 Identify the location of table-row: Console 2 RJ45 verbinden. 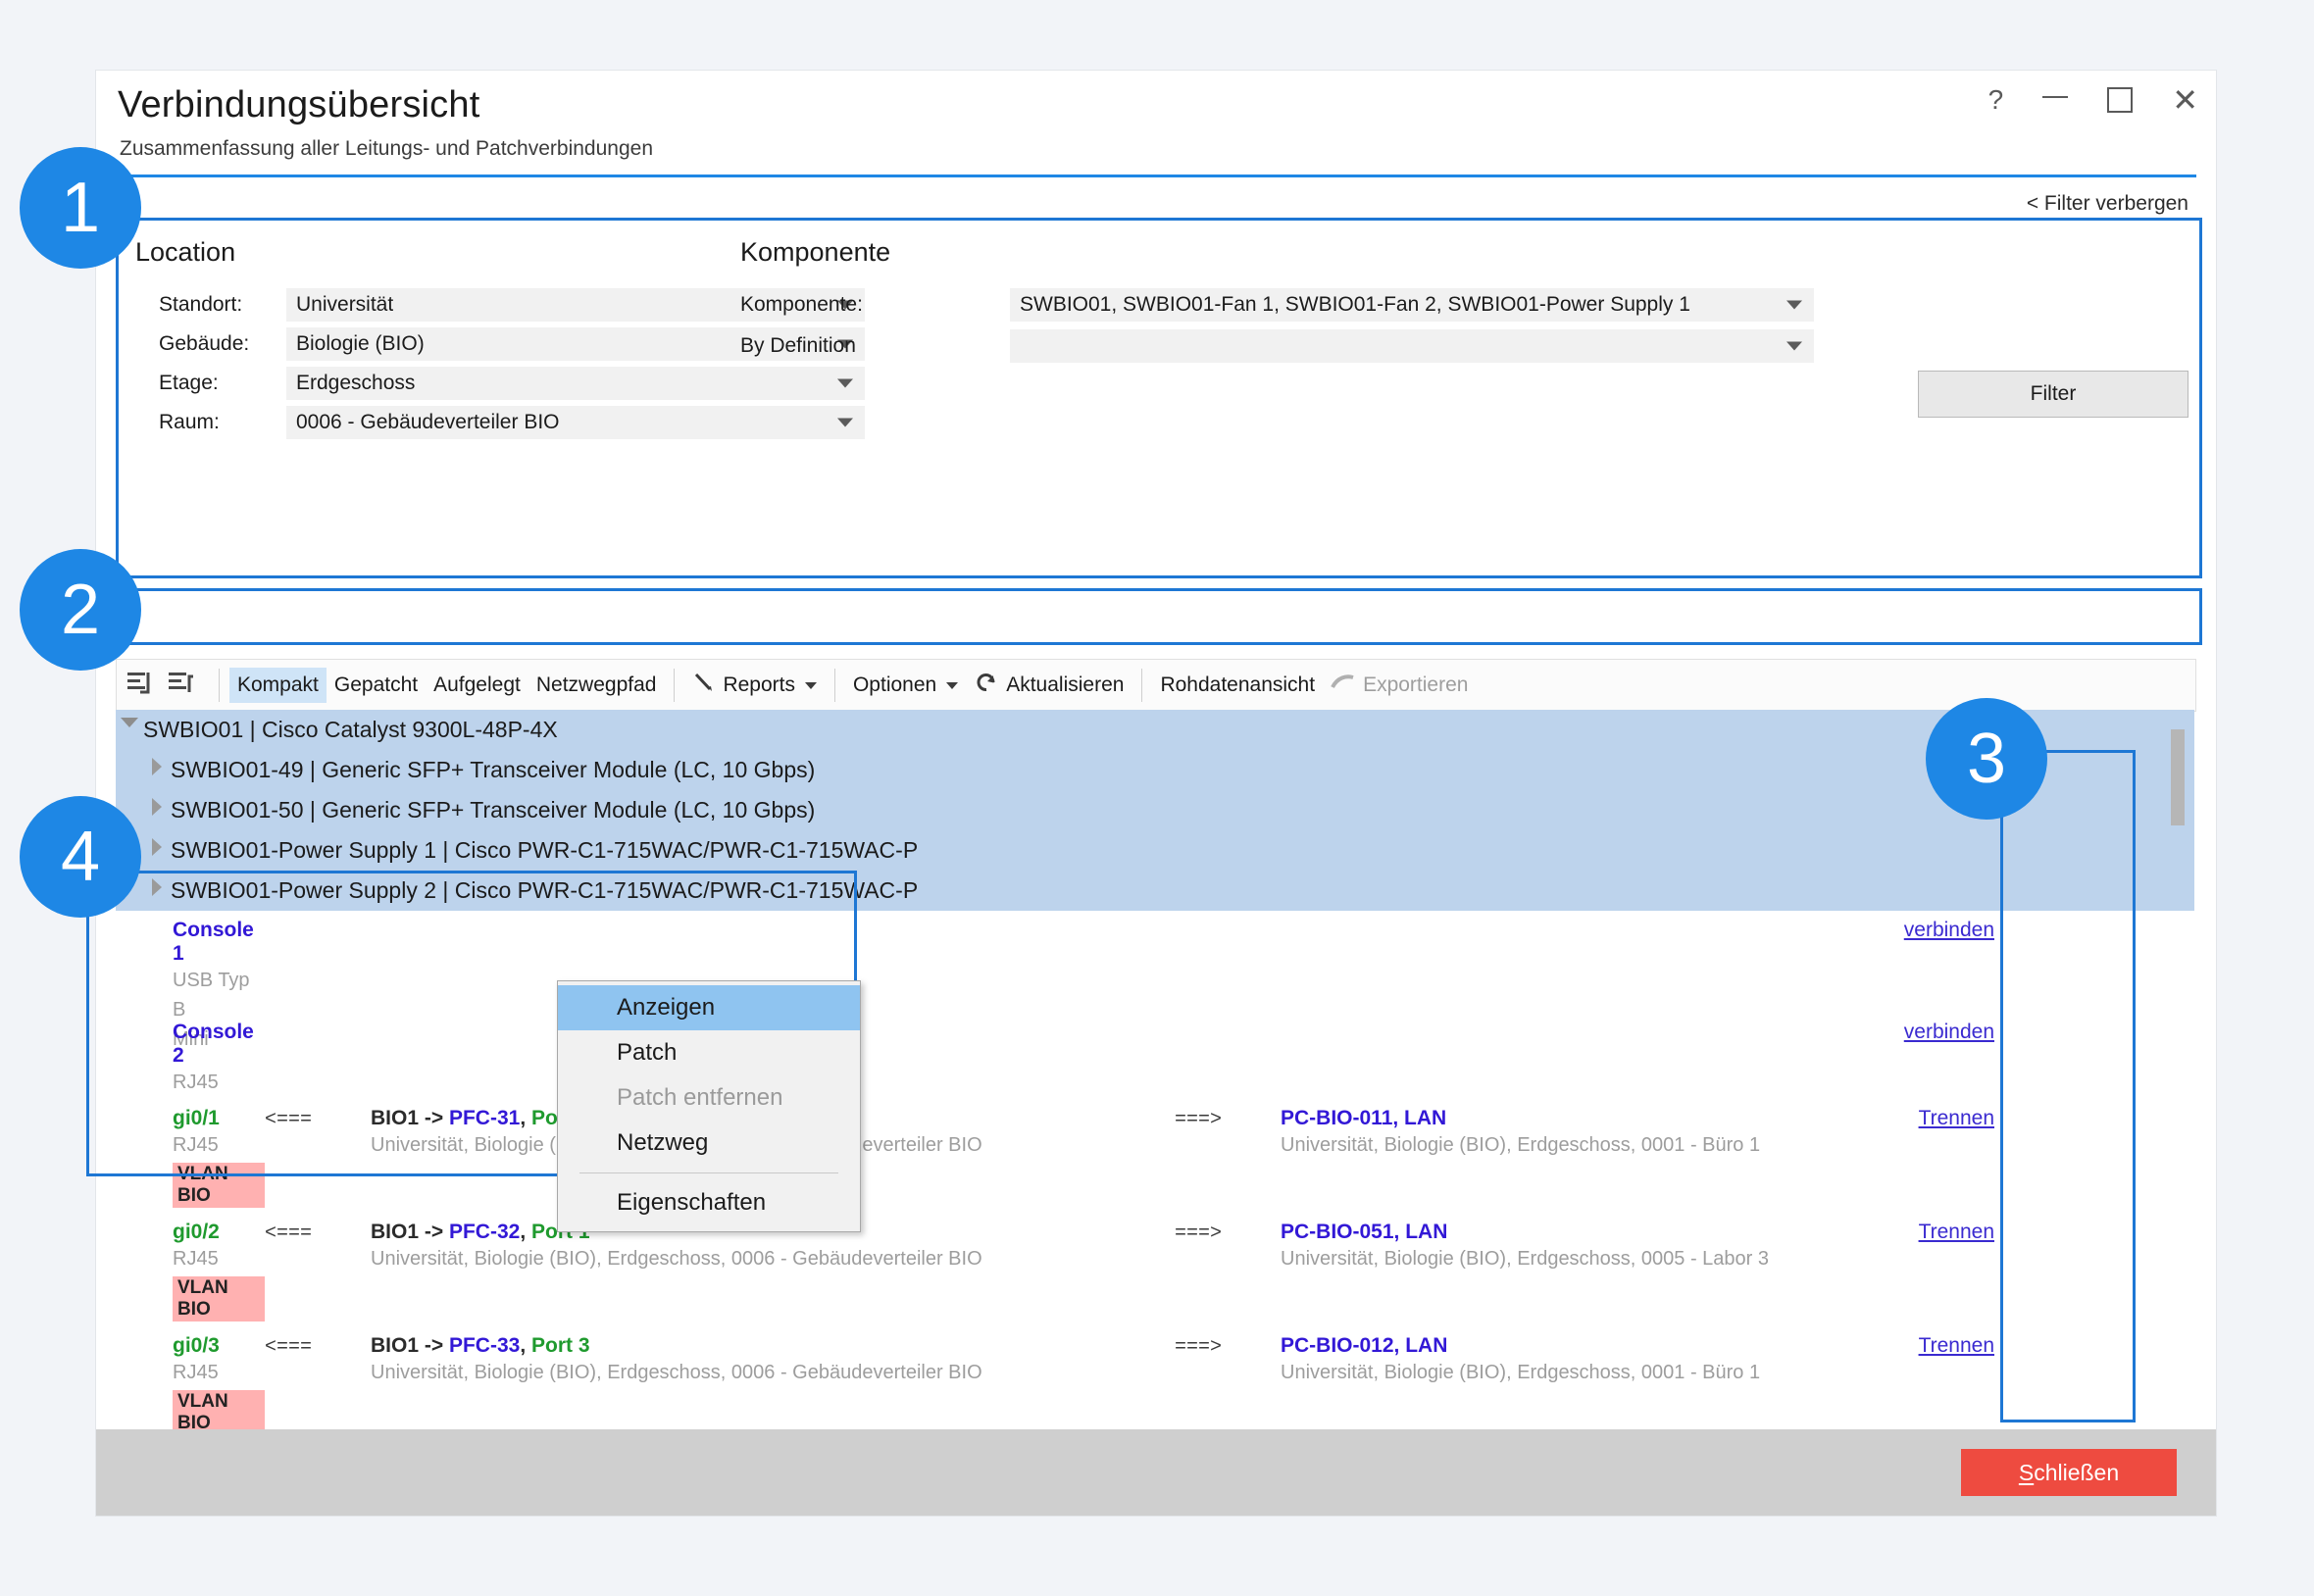
(1155, 1056).